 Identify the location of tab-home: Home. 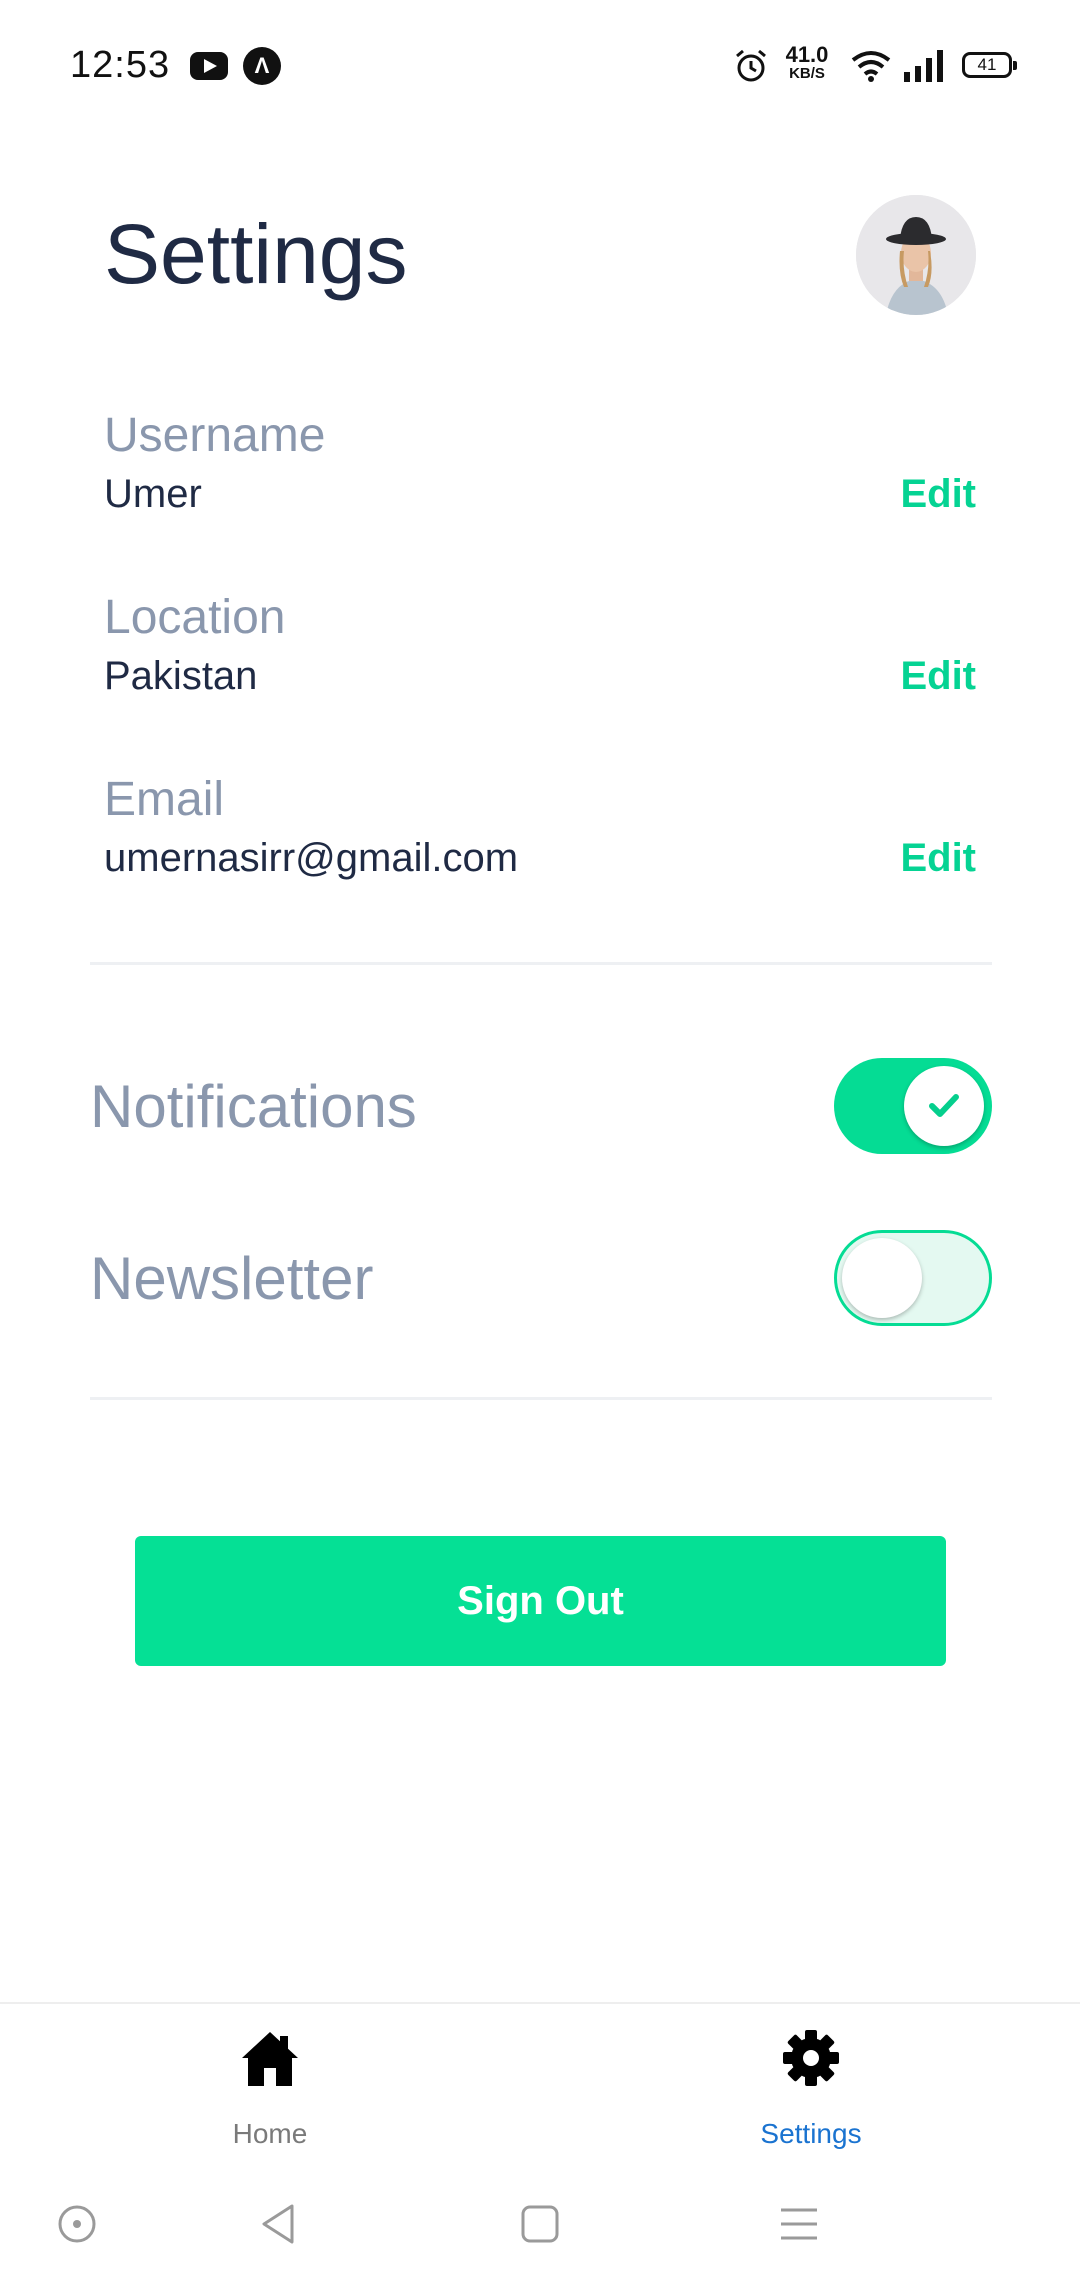
(270, 2089).